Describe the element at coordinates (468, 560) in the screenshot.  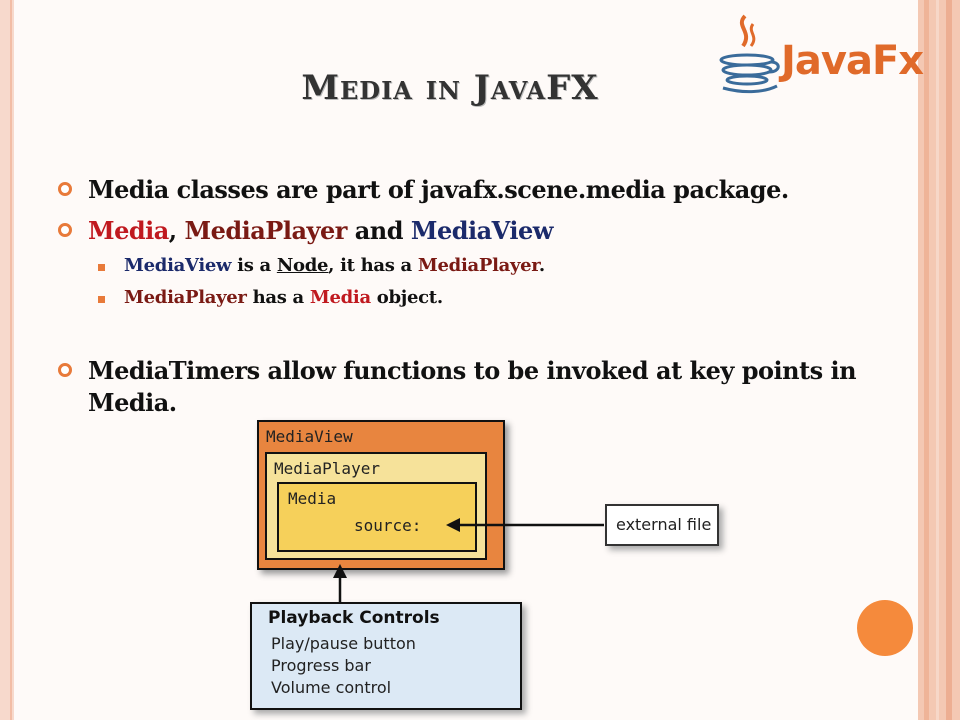
I see `diagram-arrows` at that location.